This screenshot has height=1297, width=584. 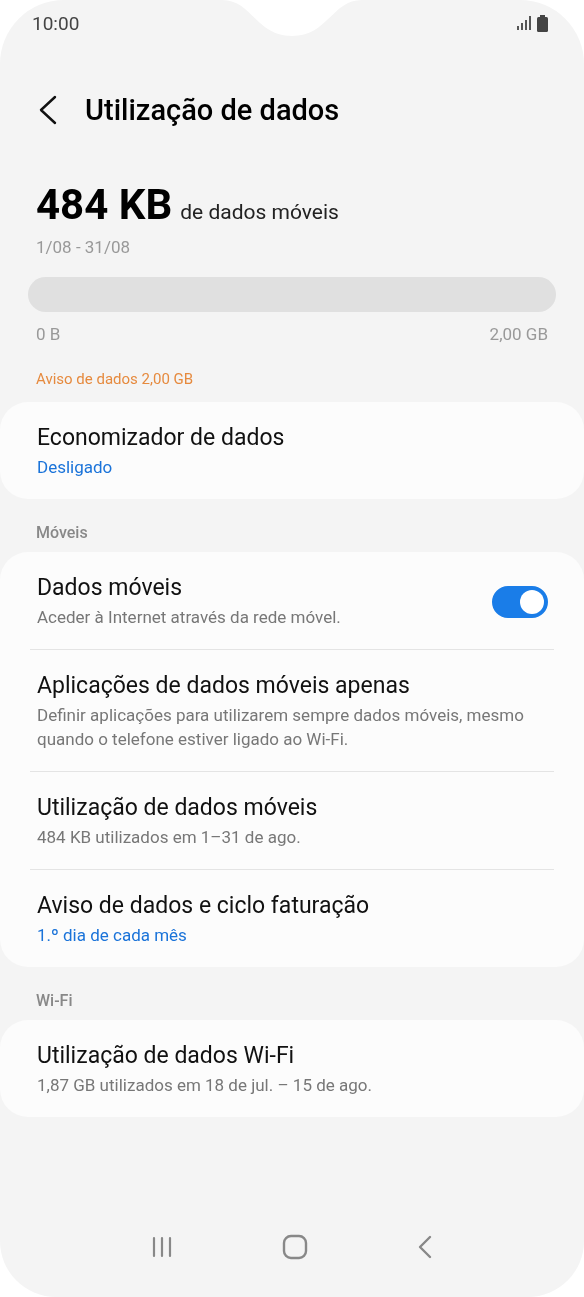 What do you see at coordinates (295, 1247) in the screenshot?
I see `home-icon` at bounding box center [295, 1247].